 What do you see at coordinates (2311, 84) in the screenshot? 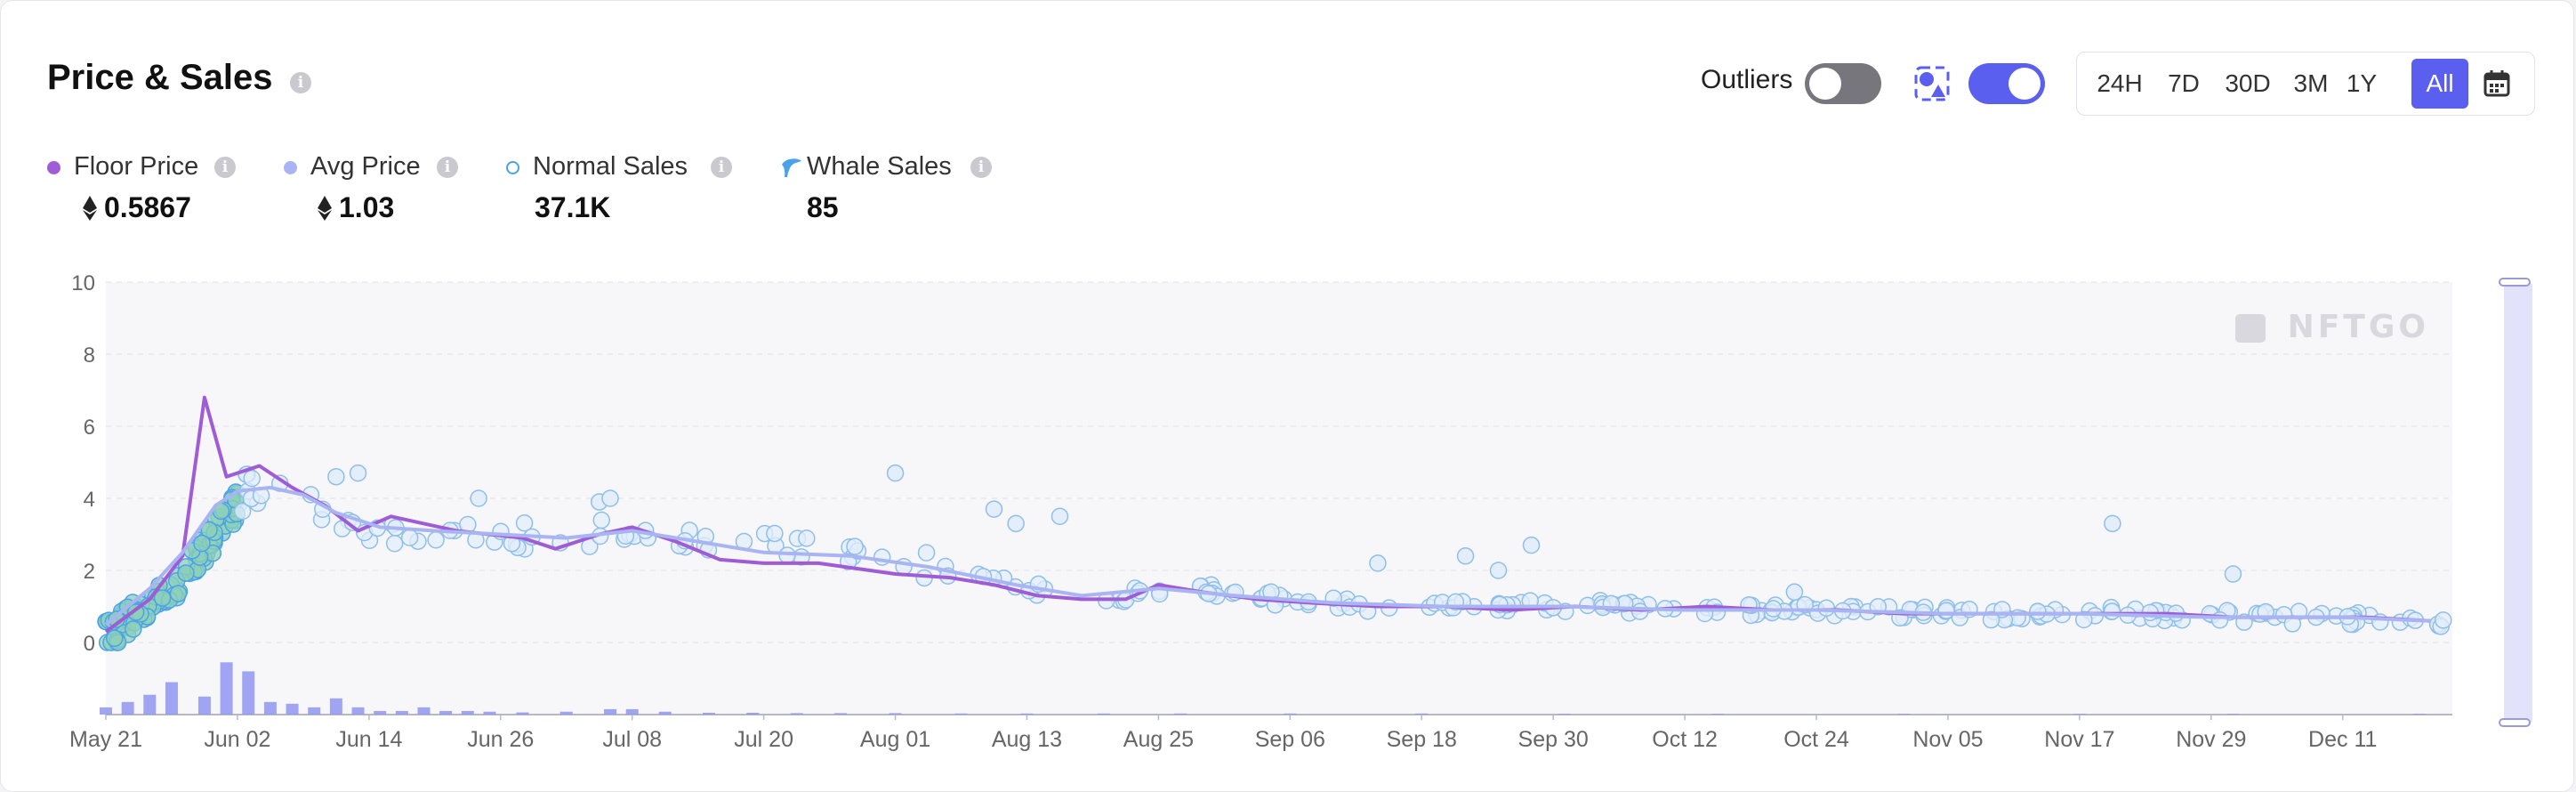
I see `range-button-3m: 3M` at bounding box center [2311, 84].